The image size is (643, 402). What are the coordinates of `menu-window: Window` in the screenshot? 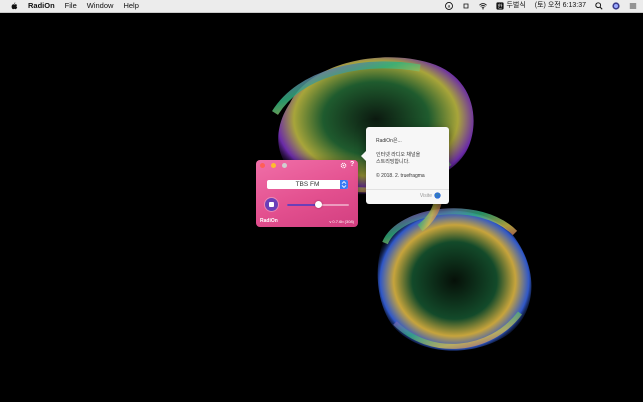 It's located at (100, 6).